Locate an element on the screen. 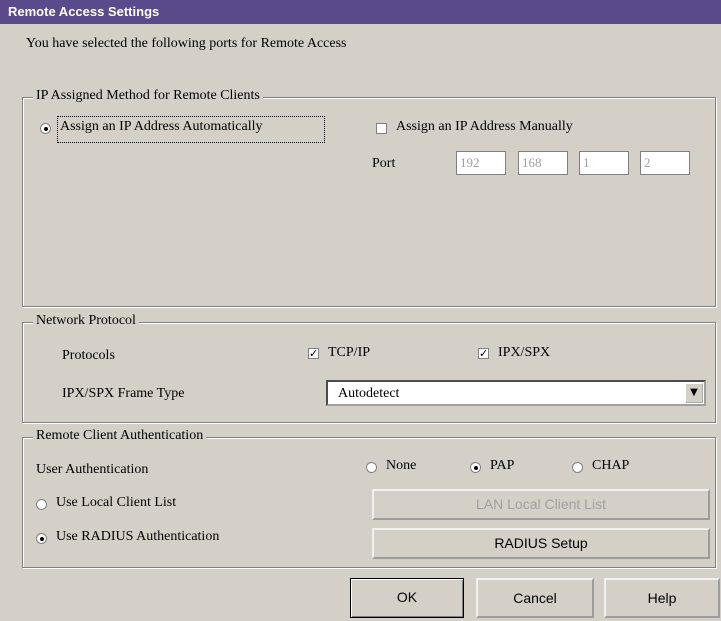 Image resolution: width=721 pixels, height=621 pixels. user-authentication-label: User Authentication is located at coordinates (92, 469).